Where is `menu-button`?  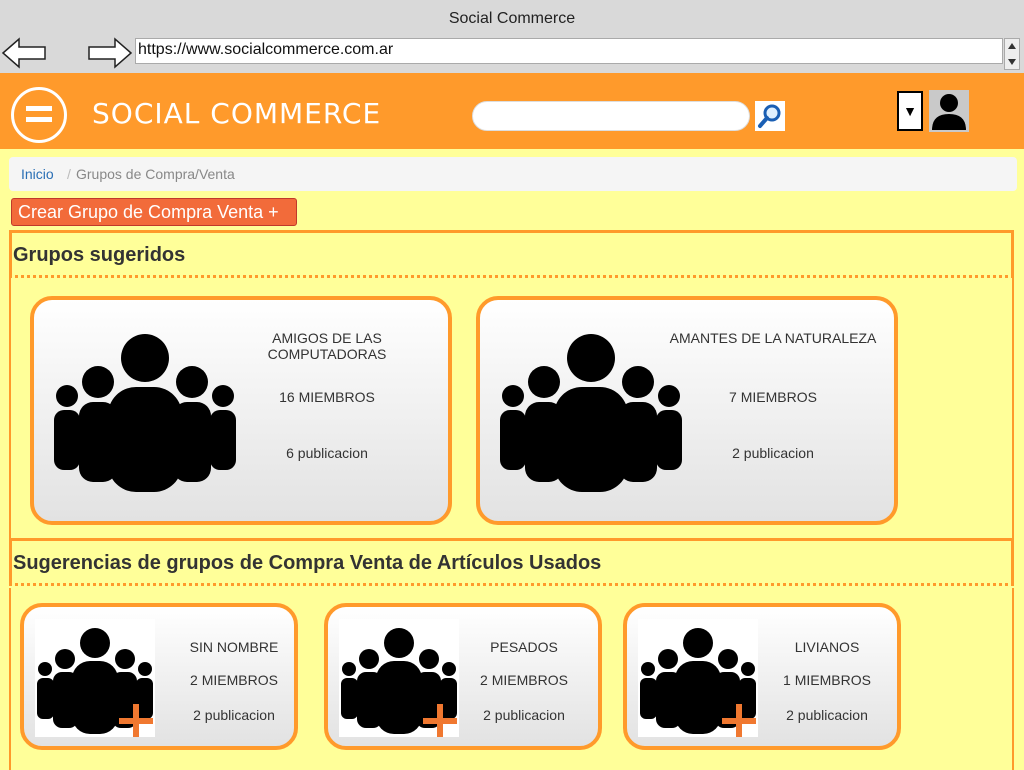
menu-button is located at coordinates (39, 115).